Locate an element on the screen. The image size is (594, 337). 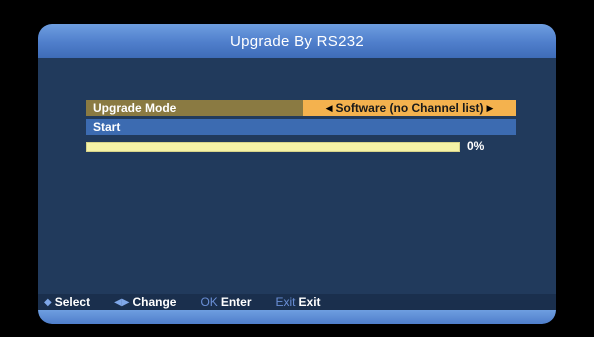
exit-key-icon: Exit is located at coordinates (285, 302).